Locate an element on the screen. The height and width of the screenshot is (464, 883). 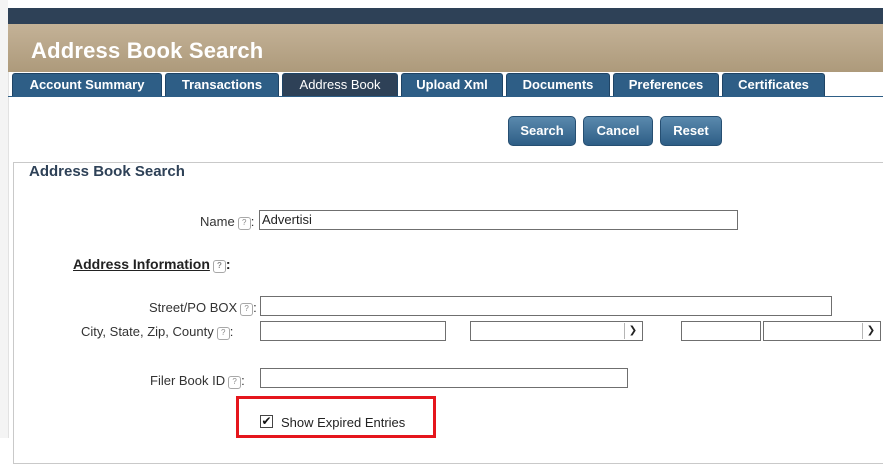
street-label: Street/PO BOX?: is located at coordinates (203, 308).